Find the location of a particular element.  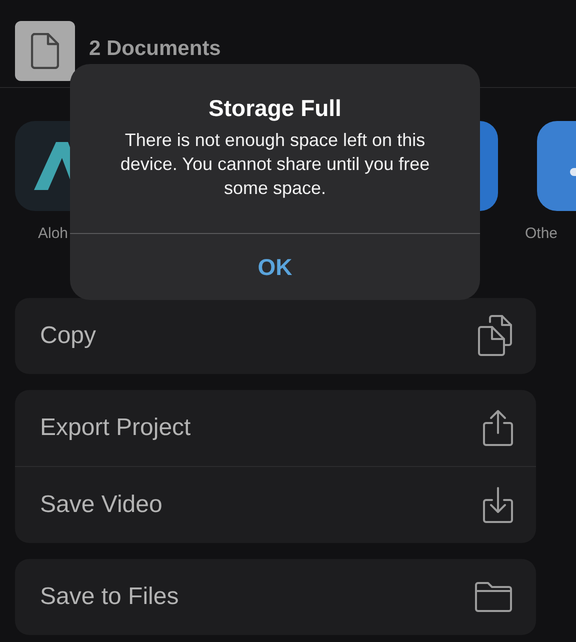

alert-message: There is not enough space left on this device. You cannot share until you free some space. is located at coordinates (275, 164).